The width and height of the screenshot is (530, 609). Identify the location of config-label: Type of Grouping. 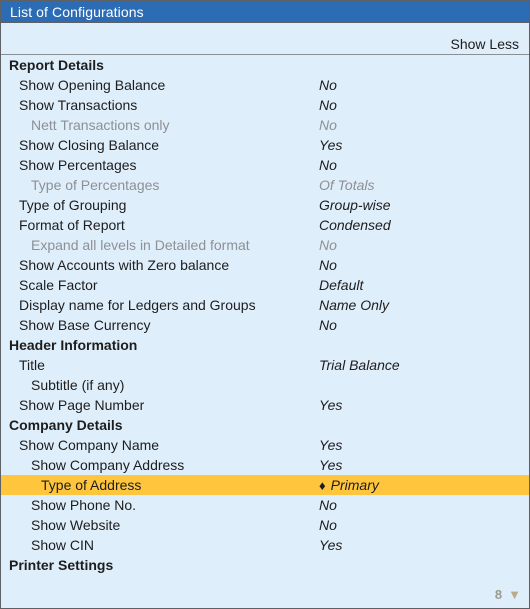
(73, 205).